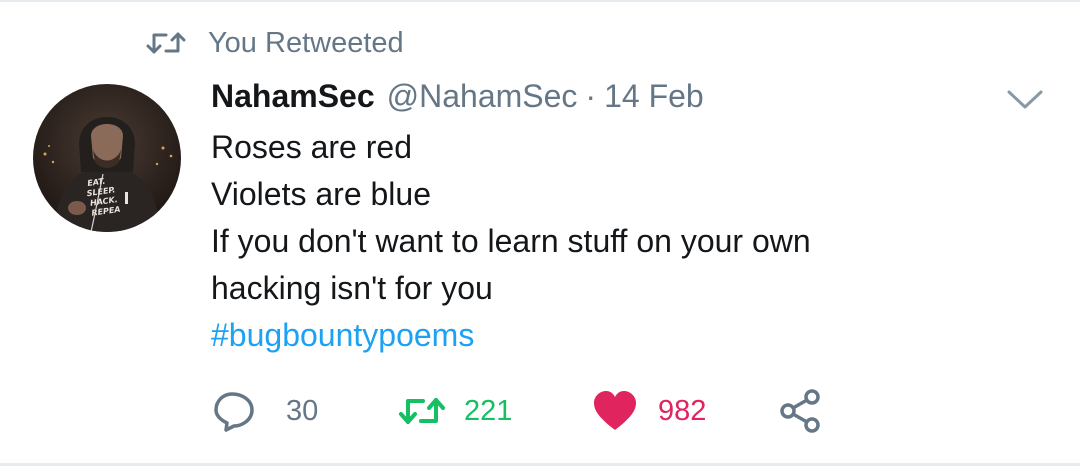  I want to click on avatar: EAT. SLEEP. HACK. REPEA, so click(107, 158).